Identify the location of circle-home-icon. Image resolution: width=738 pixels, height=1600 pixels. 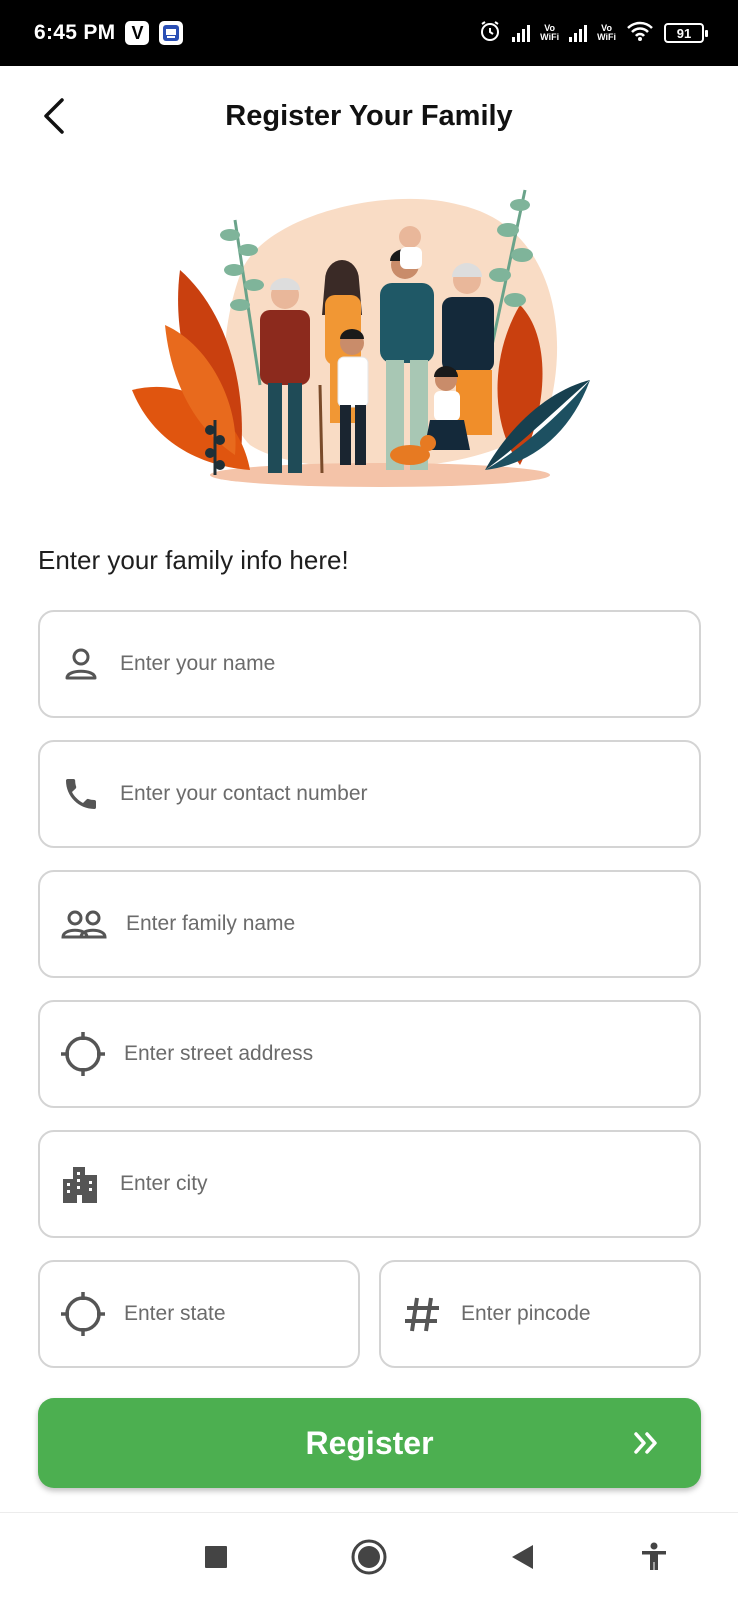
(369, 1557).